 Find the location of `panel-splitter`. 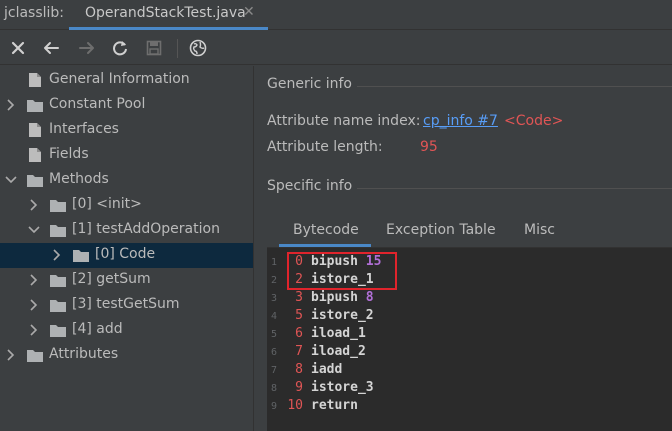

panel-splitter is located at coordinates (260, 248).